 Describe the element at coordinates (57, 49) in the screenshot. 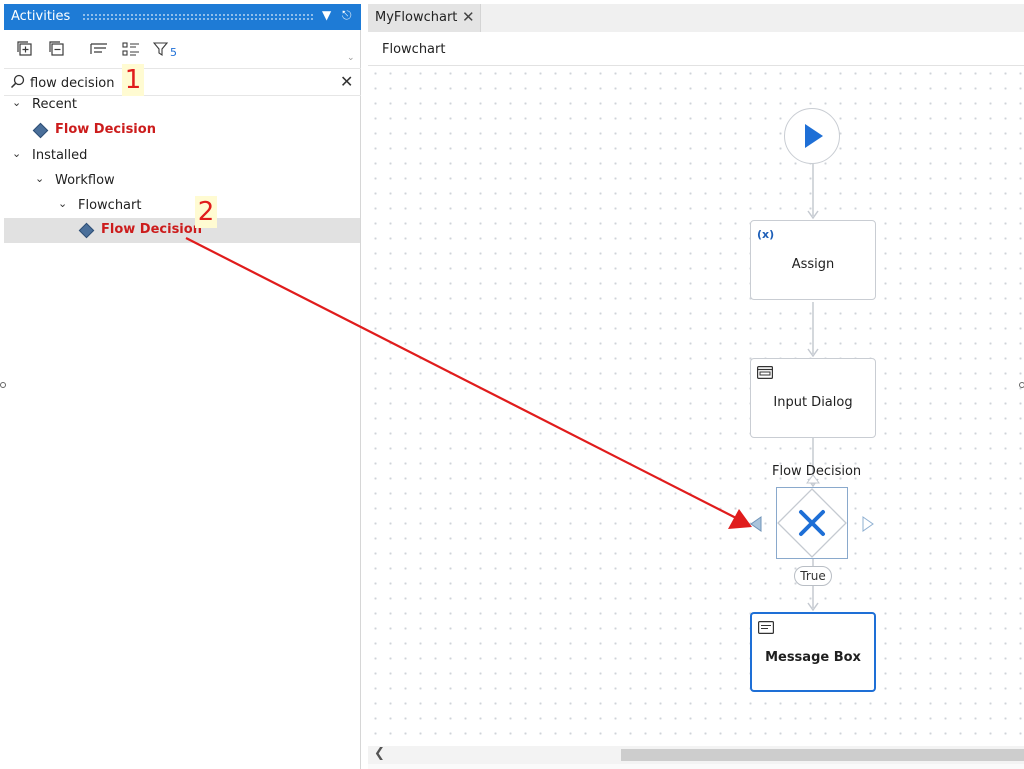

I see `collapse-all-icon` at that location.